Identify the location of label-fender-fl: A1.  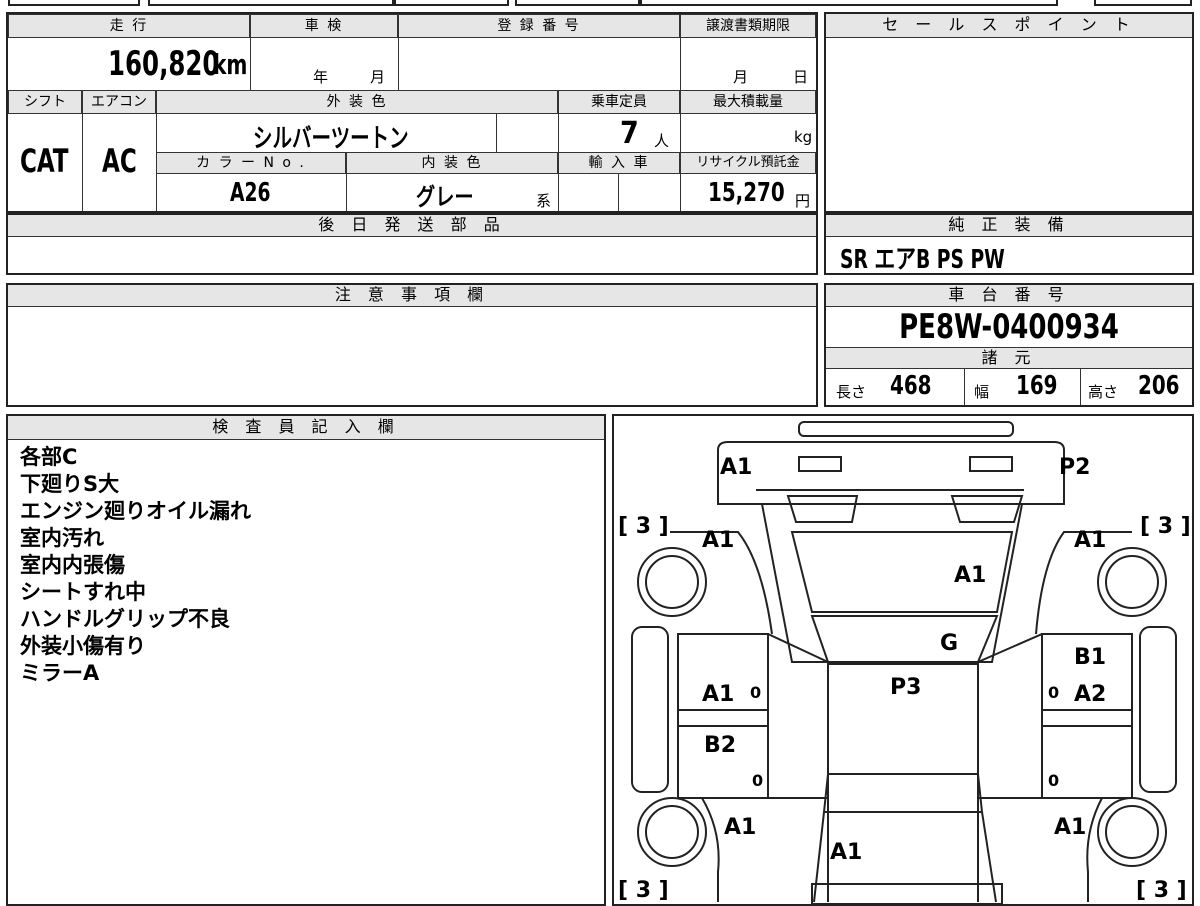
(718, 540).